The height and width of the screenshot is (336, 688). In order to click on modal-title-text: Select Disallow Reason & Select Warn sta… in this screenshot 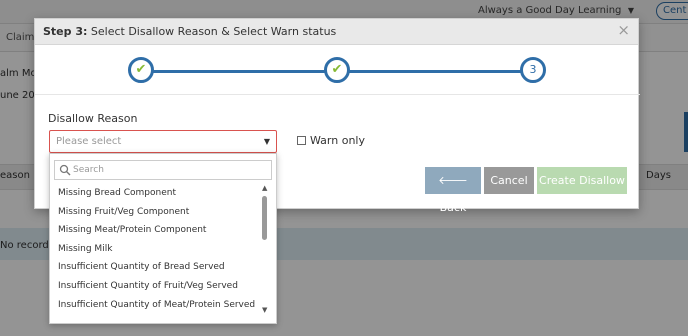, I will do `click(212, 31)`.